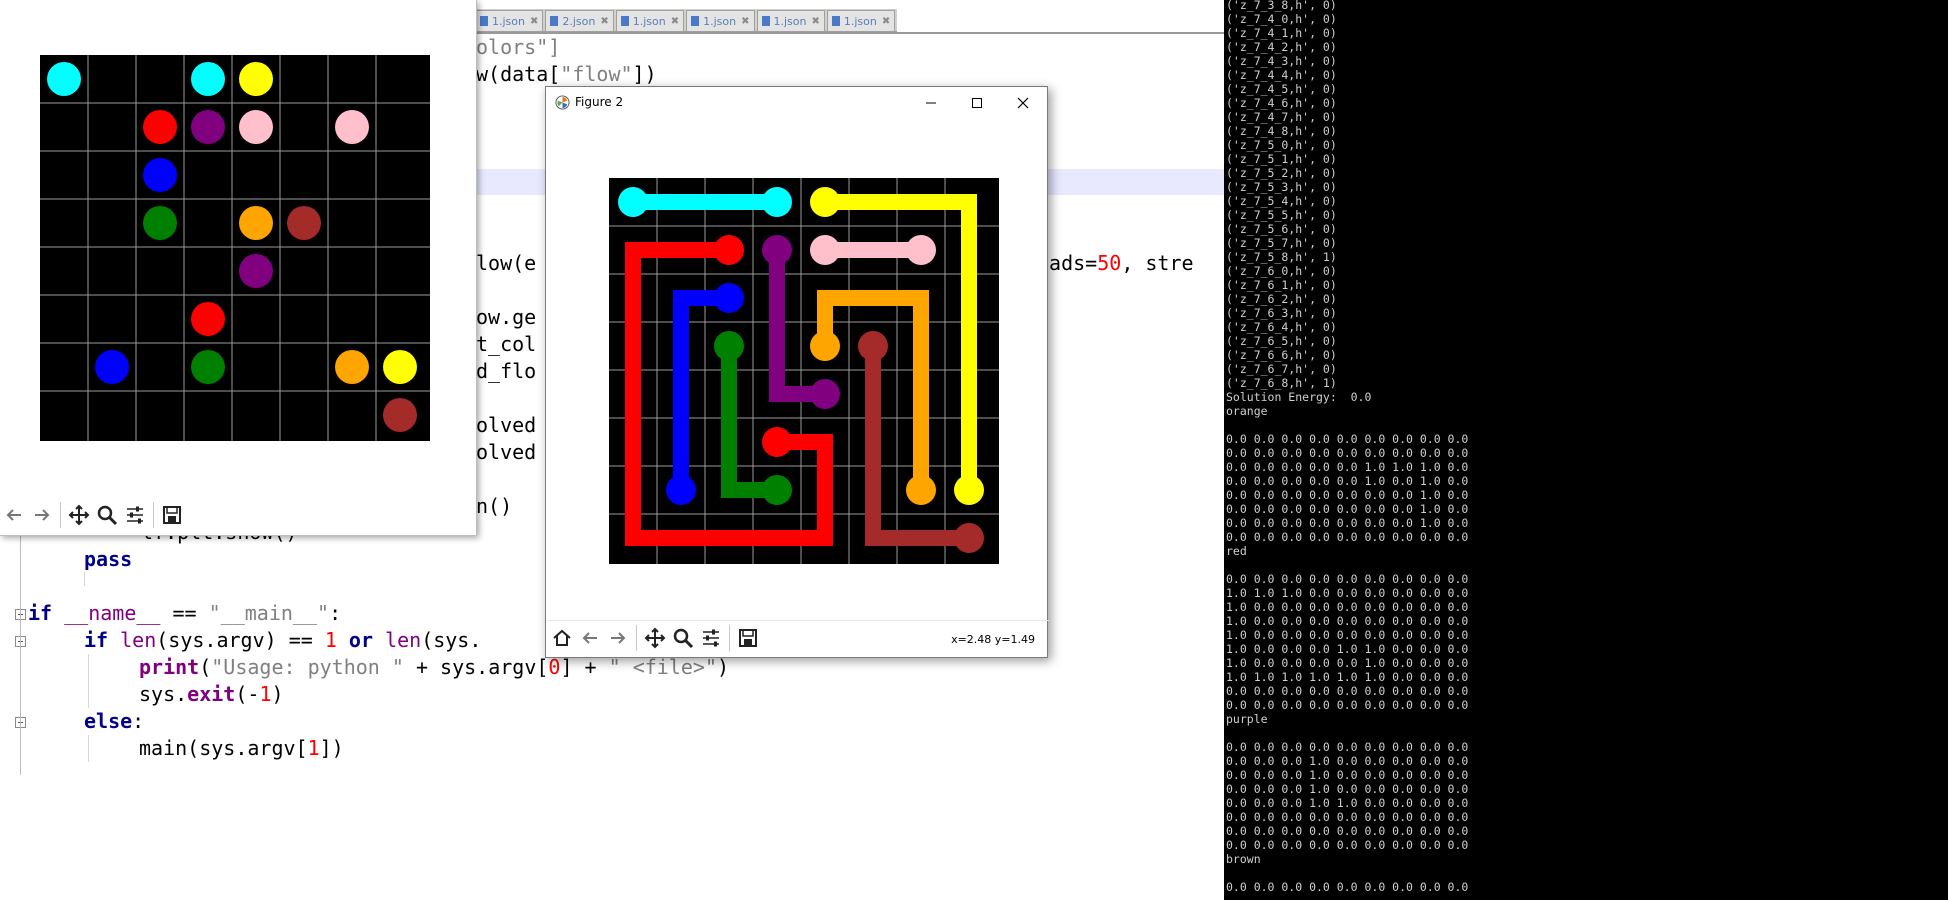  Describe the element at coordinates (1347, 593) in the screenshot. I see `matrix-row: 1.0 1.0 1.0 0.0 0.0 0.0 0.0 0.0 0.0` at that location.